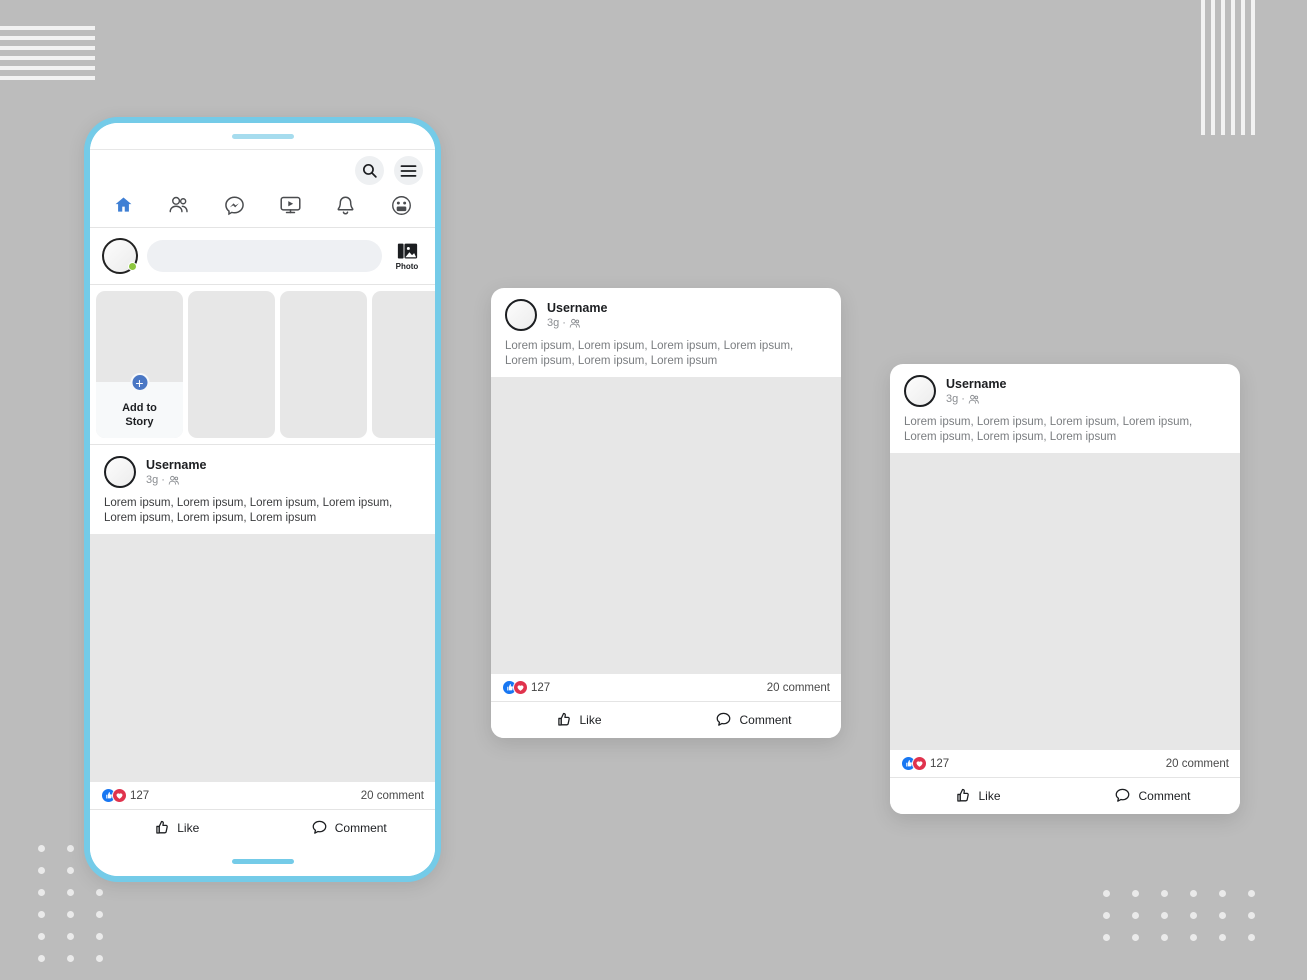  I want to click on home-icon, so click(123, 204).